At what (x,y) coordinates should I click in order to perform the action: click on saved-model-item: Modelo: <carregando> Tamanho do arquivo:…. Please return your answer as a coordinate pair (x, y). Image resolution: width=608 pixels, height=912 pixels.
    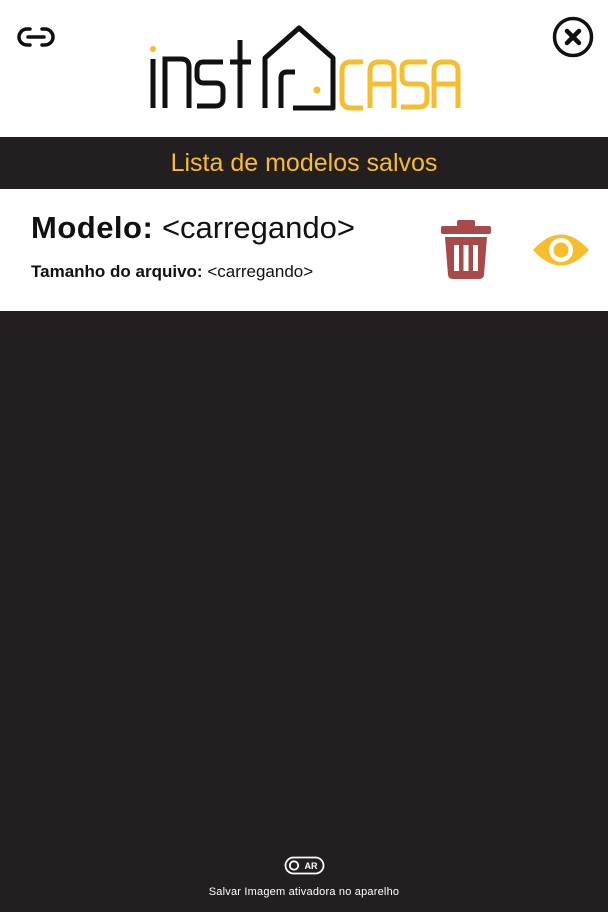
    Looking at the image, I should click on (304, 250).